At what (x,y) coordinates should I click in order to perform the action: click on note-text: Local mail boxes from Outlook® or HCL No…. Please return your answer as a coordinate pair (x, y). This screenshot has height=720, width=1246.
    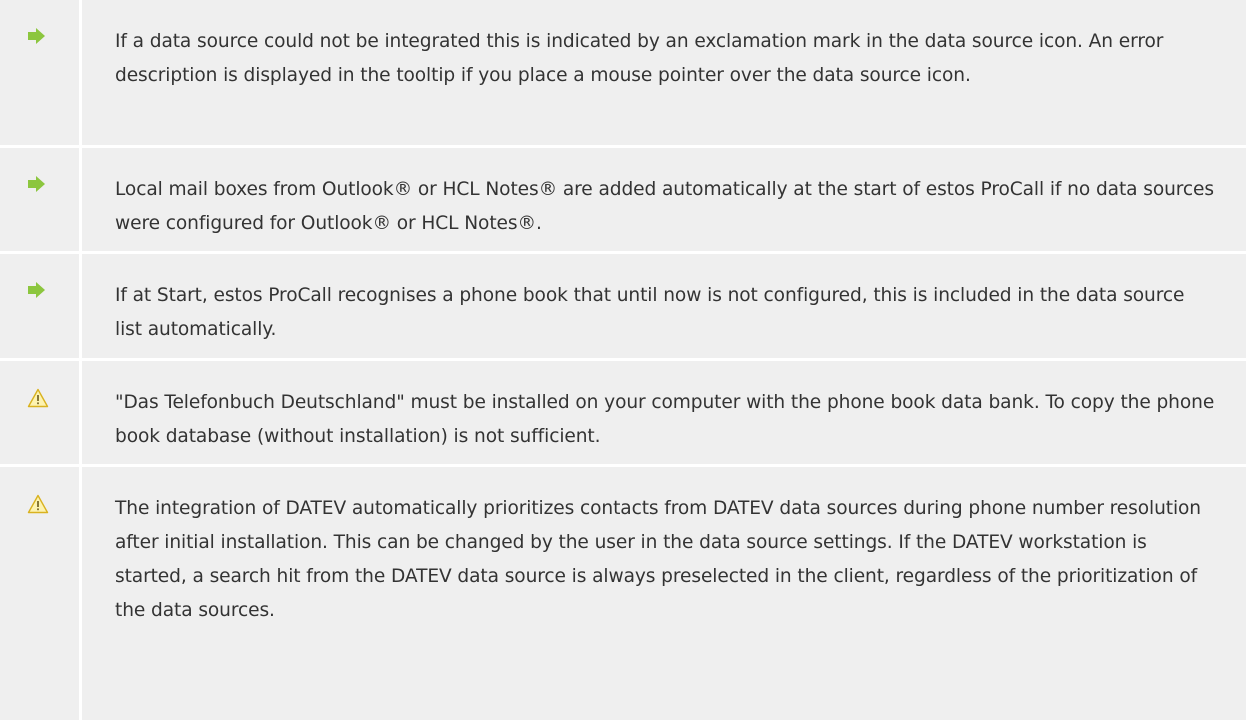
    Looking at the image, I should click on (664, 206).